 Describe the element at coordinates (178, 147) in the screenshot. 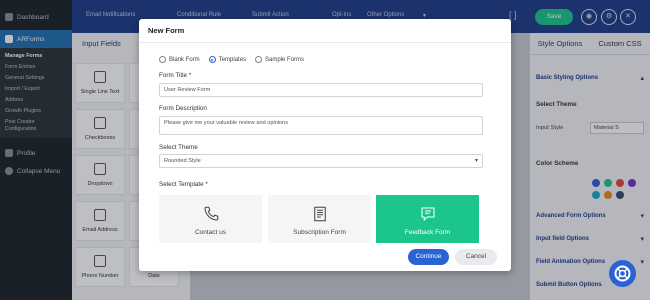

I see `select-theme-label: Select Theme` at that location.